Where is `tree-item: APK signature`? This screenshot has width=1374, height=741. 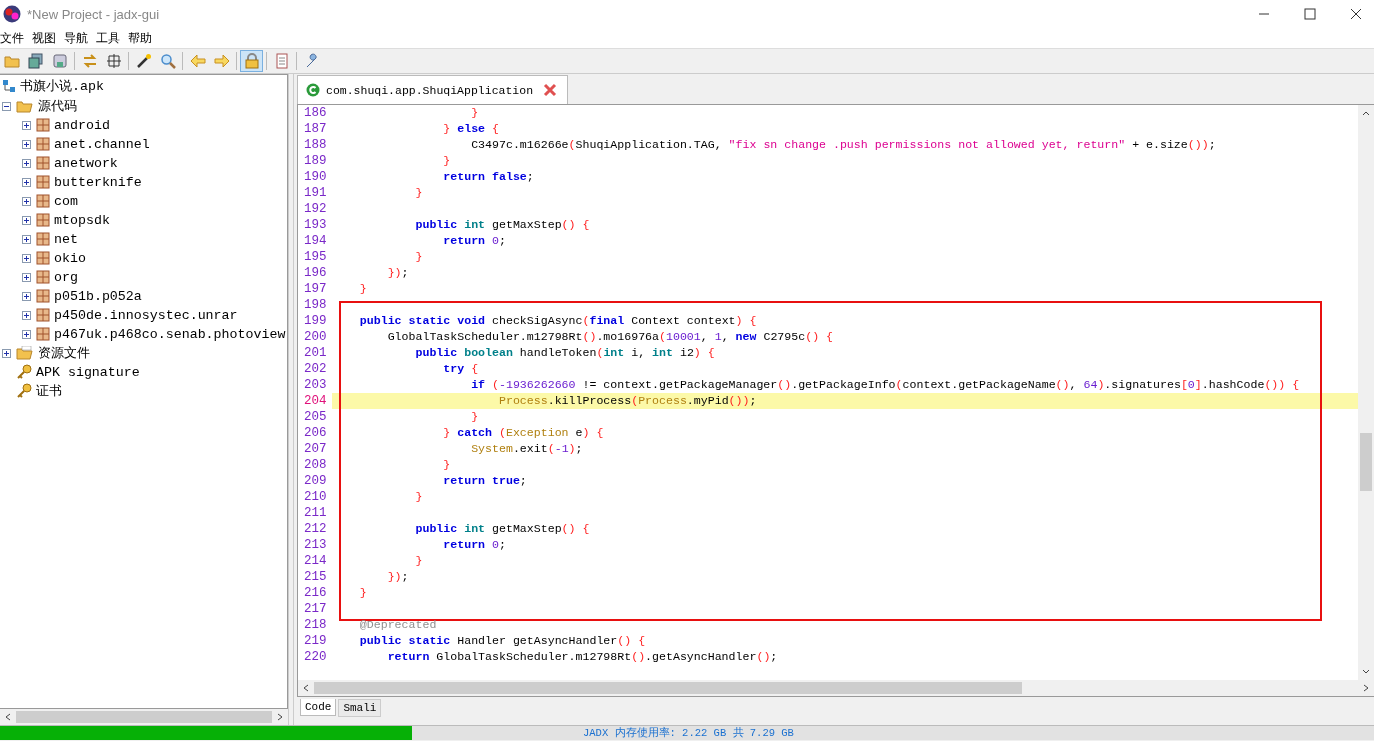 tree-item: APK signature is located at coordinates (78, 372).